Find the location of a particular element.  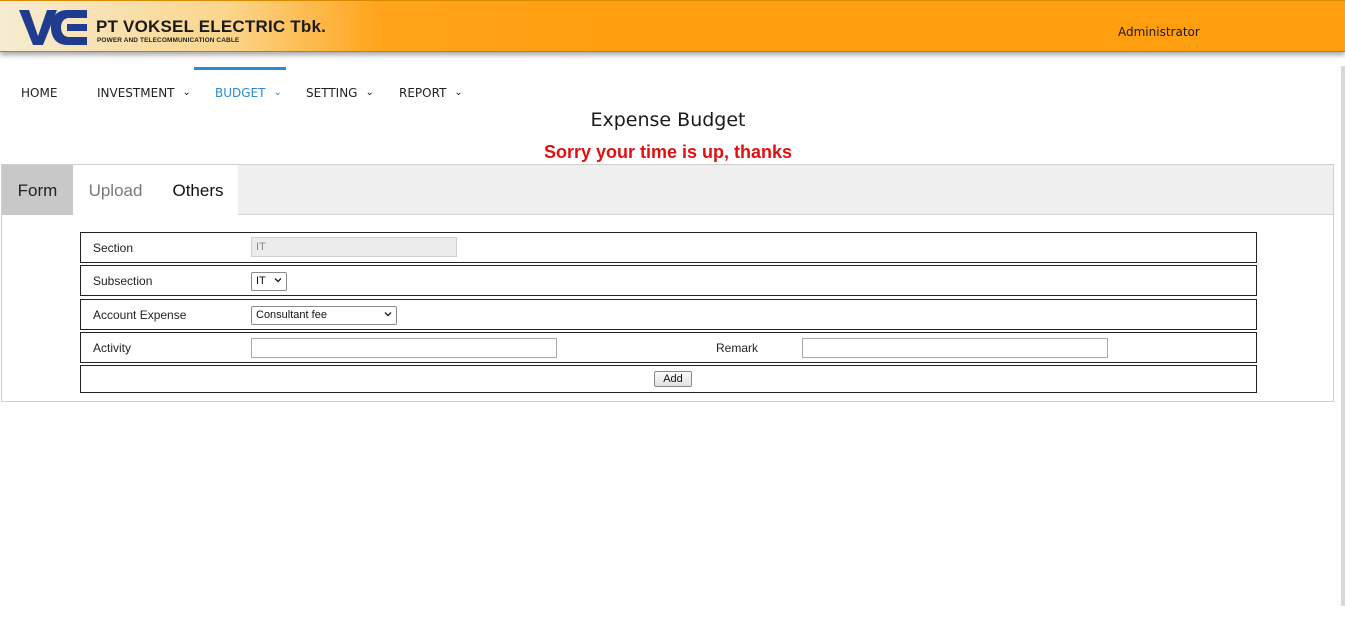

nav-home-label: HOME is located at coordinates (39, 93).